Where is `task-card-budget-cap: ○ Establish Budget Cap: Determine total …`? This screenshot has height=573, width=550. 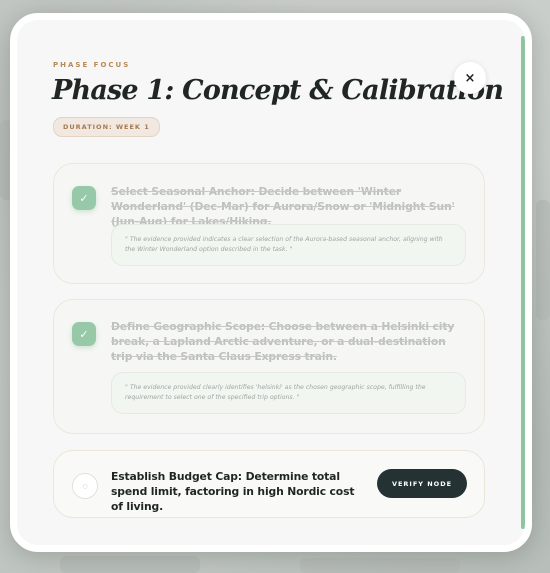 task-card-budget-cap: ○ Establish Budget Cap: Determine total … is located at coordinates (269, 484).